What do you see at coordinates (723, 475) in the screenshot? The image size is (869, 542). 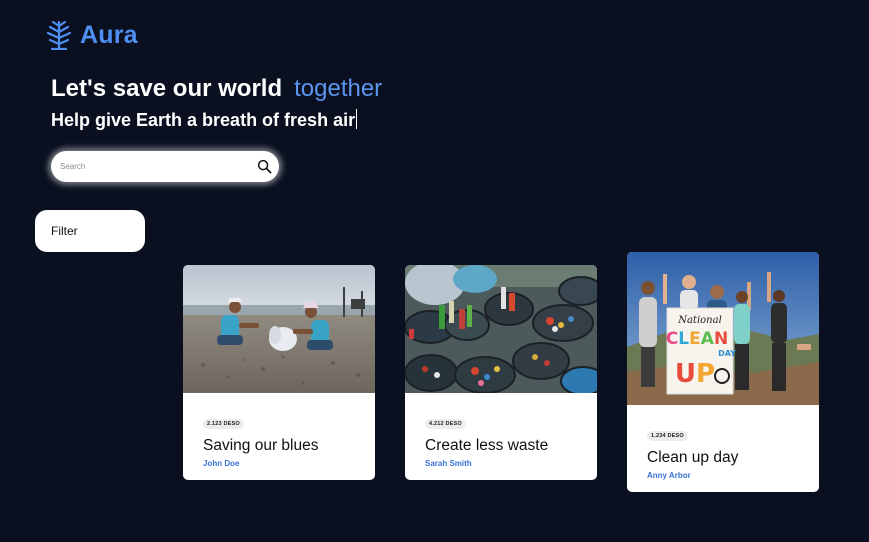 I see `card-author-link: Anny Arbor` at bounding box center [723, 475].